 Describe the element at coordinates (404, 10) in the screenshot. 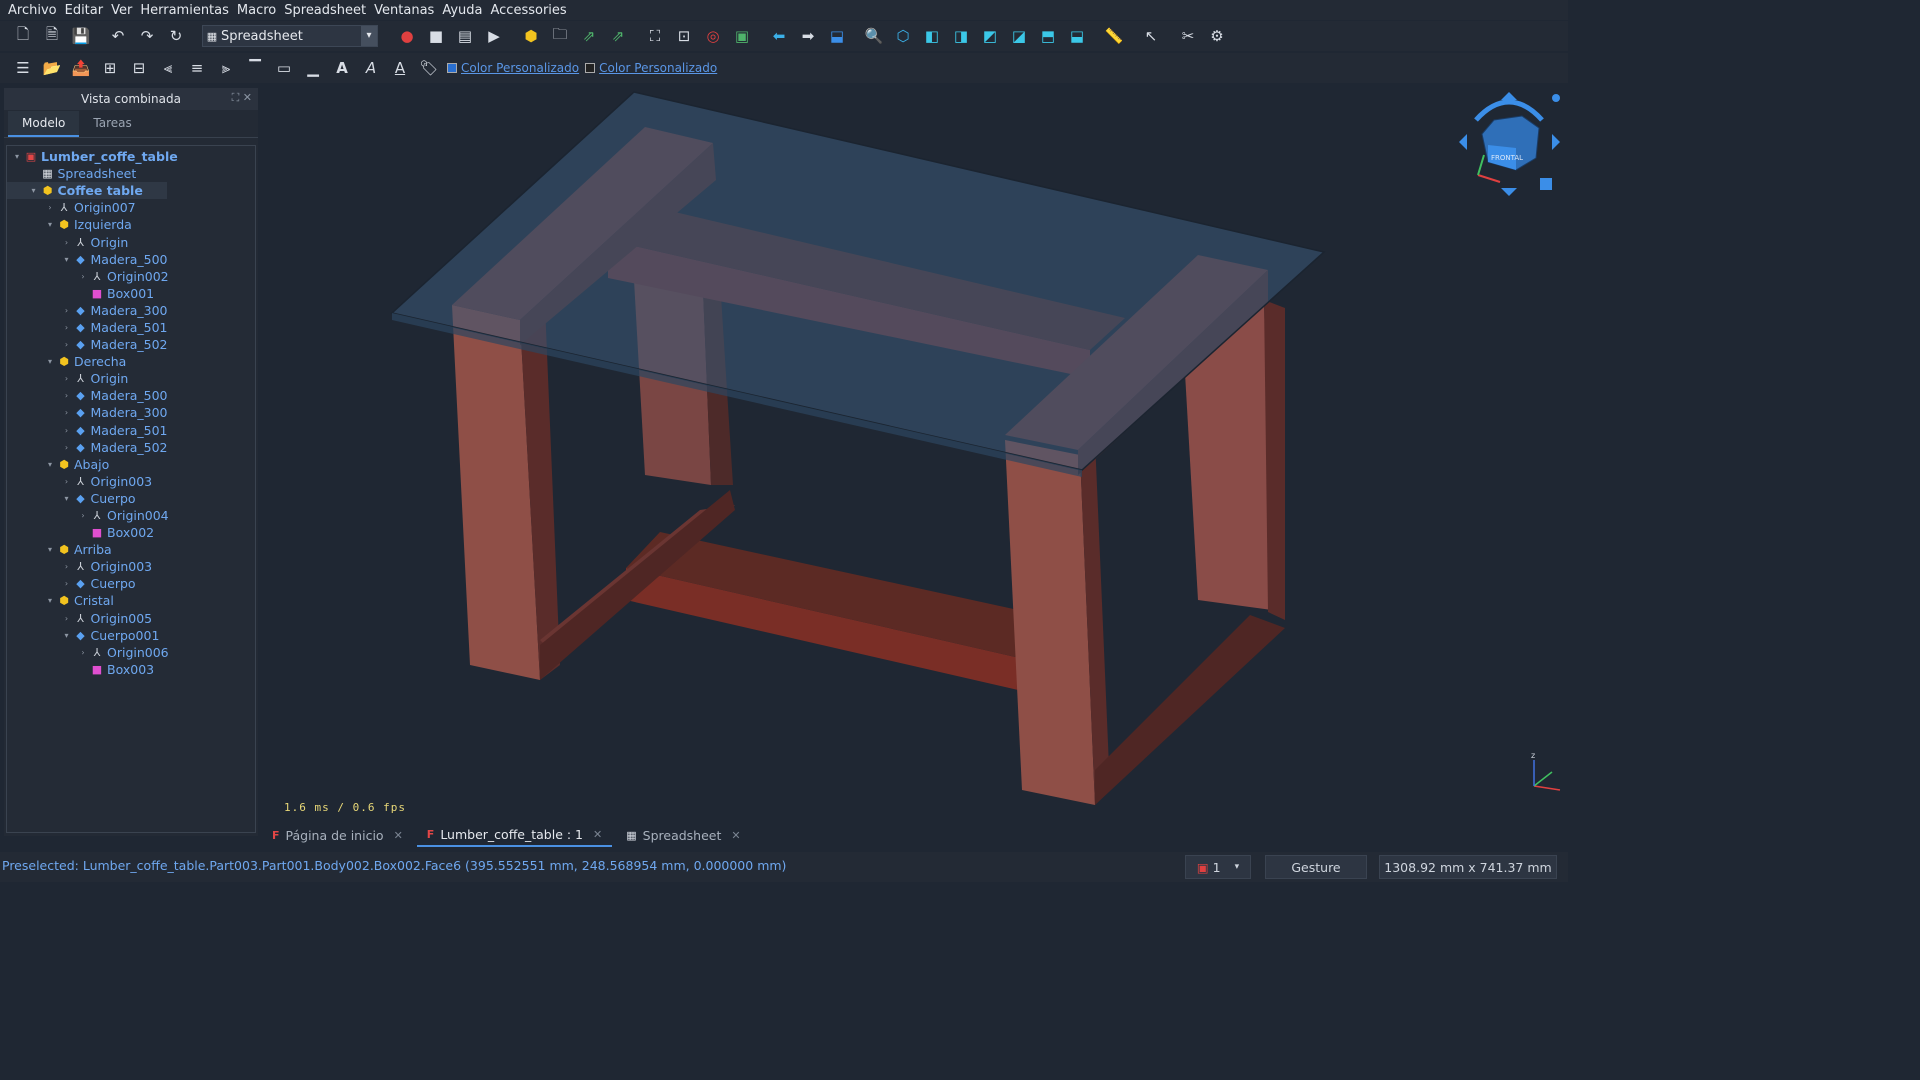

I see `menu-ventanas: Ventanas` at that location.